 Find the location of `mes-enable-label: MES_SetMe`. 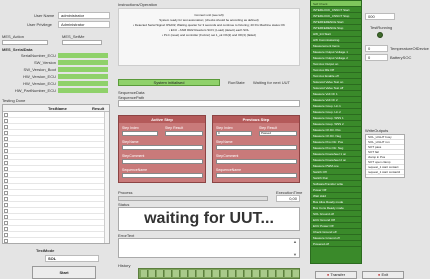

mes-enable-label: MES_SetMe is located at coordinates (73, 36).